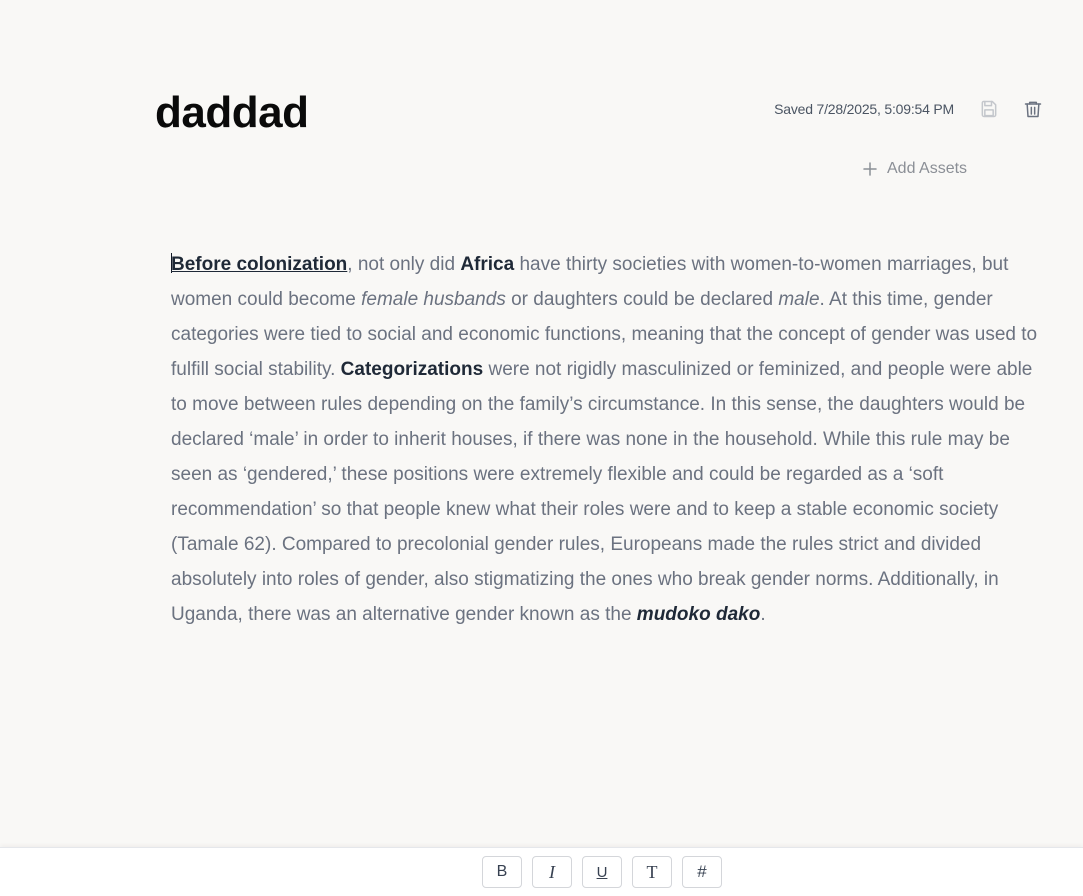 This screenshot has width=1083, height=896. I want to click on add-assets-label: Add Assets, so click(927, 168).